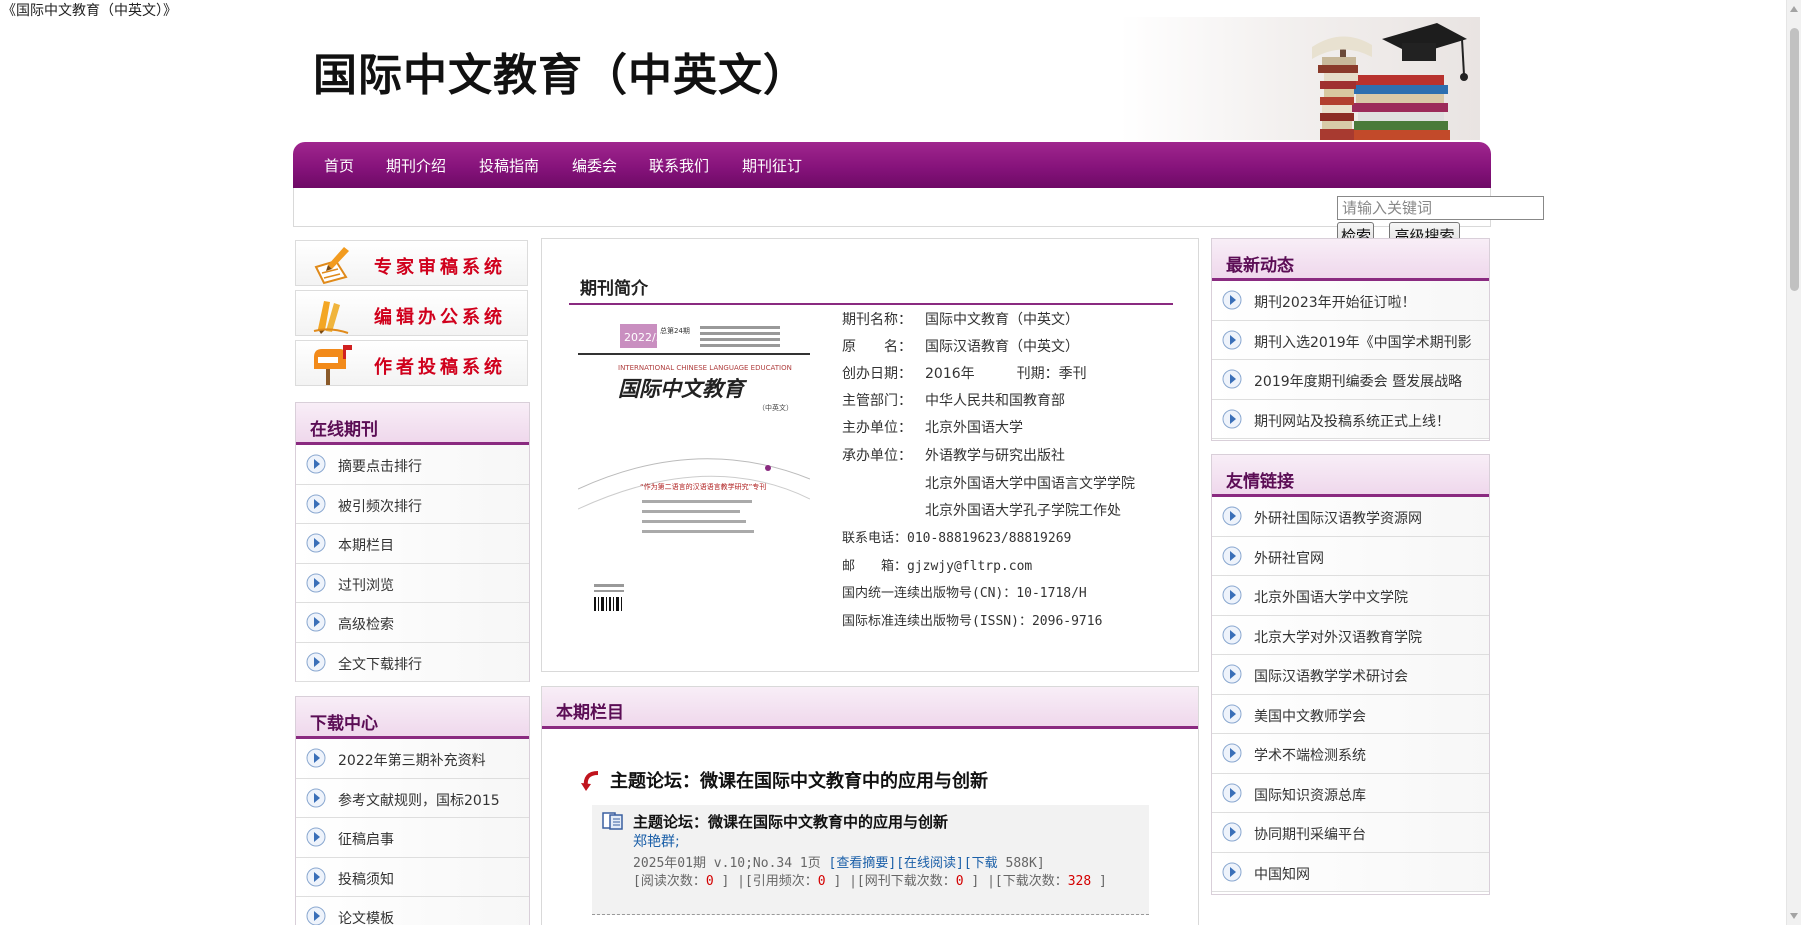 The height and width of the screenshot is (925, 1801). Describe the element at coordinates (1794, 916) in the screenshot. I see `scroll-down-icon` at that location.